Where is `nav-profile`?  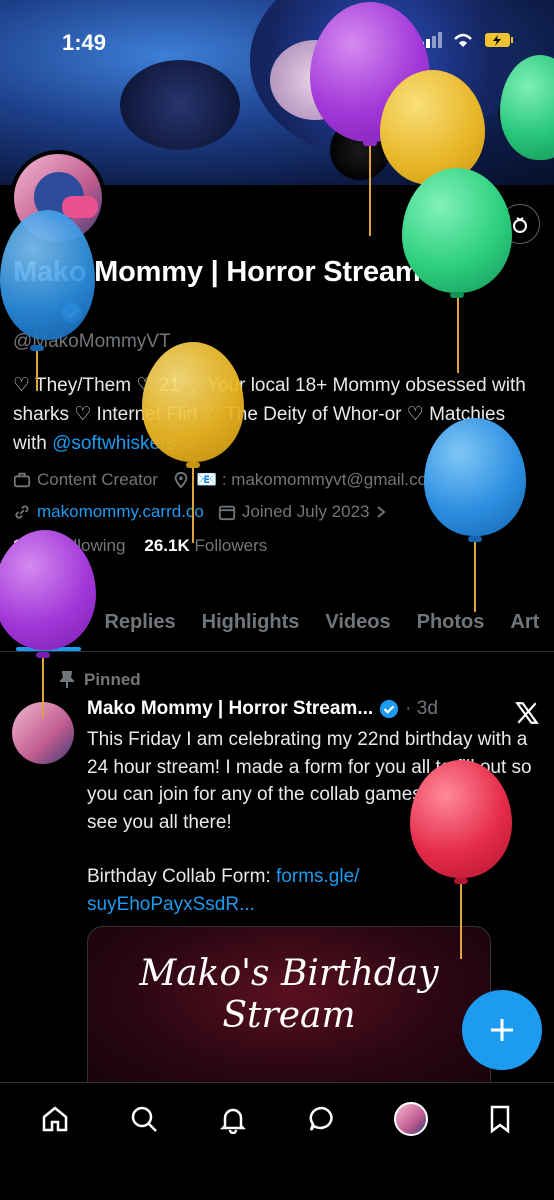
nav-profile is located at coordinates (411, 1119).